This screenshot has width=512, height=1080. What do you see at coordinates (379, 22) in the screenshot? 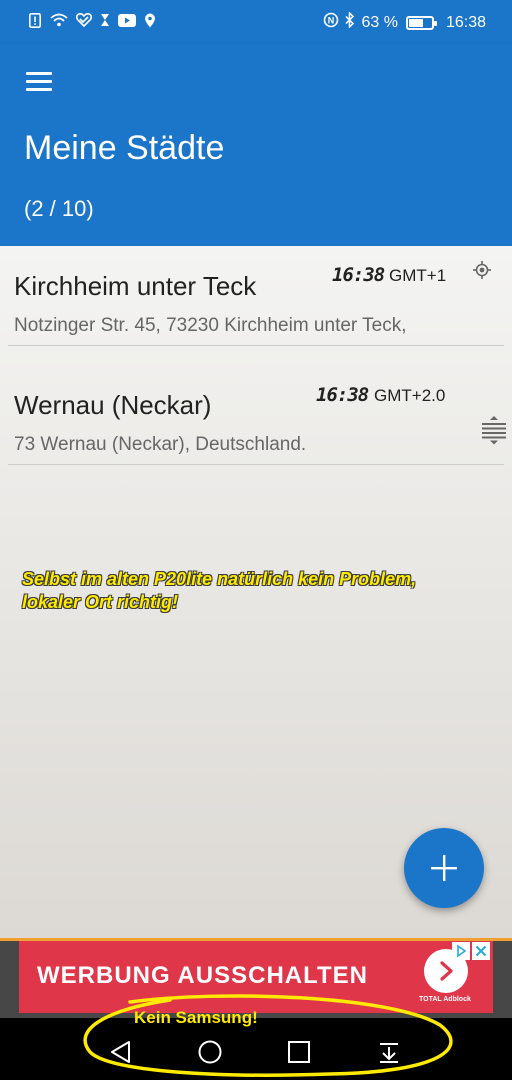
I see `battery-percent: 63 %` at bounding box center [379, 22].